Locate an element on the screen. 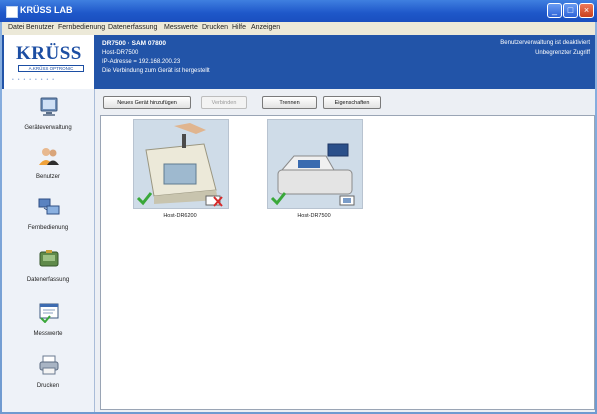 Image resolution: width=597 pixels, height=414 pixels. logo-decoration: •••••••• is located at coordinates (35, 80).